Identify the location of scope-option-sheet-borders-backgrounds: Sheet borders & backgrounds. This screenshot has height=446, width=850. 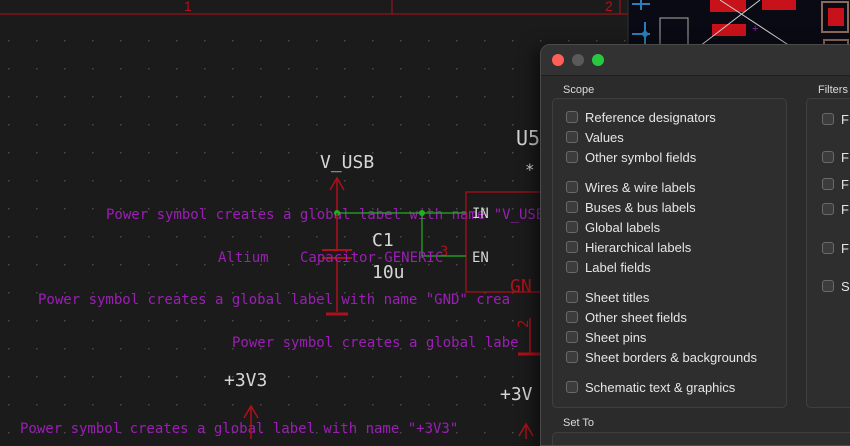
(661, 357).